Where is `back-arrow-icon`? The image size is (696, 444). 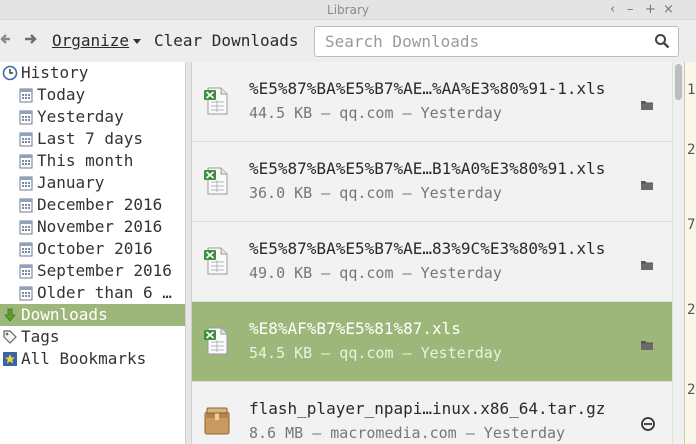 back-arrow-icon is located at coordinates (6, 40).